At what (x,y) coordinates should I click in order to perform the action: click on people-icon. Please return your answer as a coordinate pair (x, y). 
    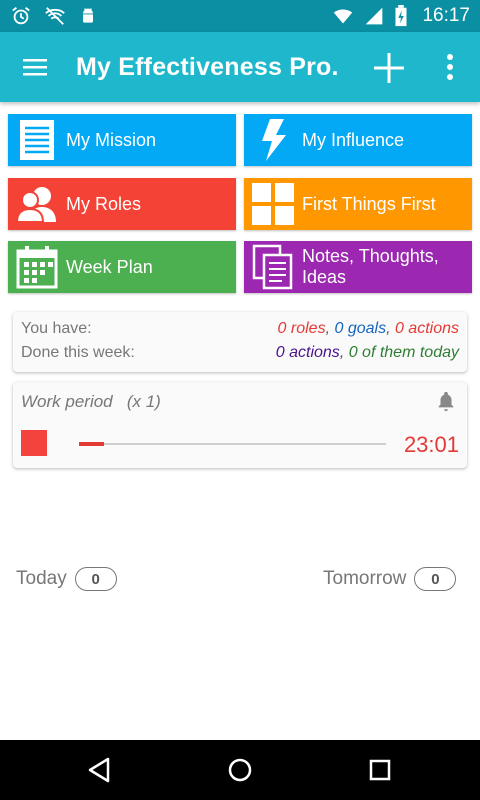
    Looking at the image, I should click on (35, 205).